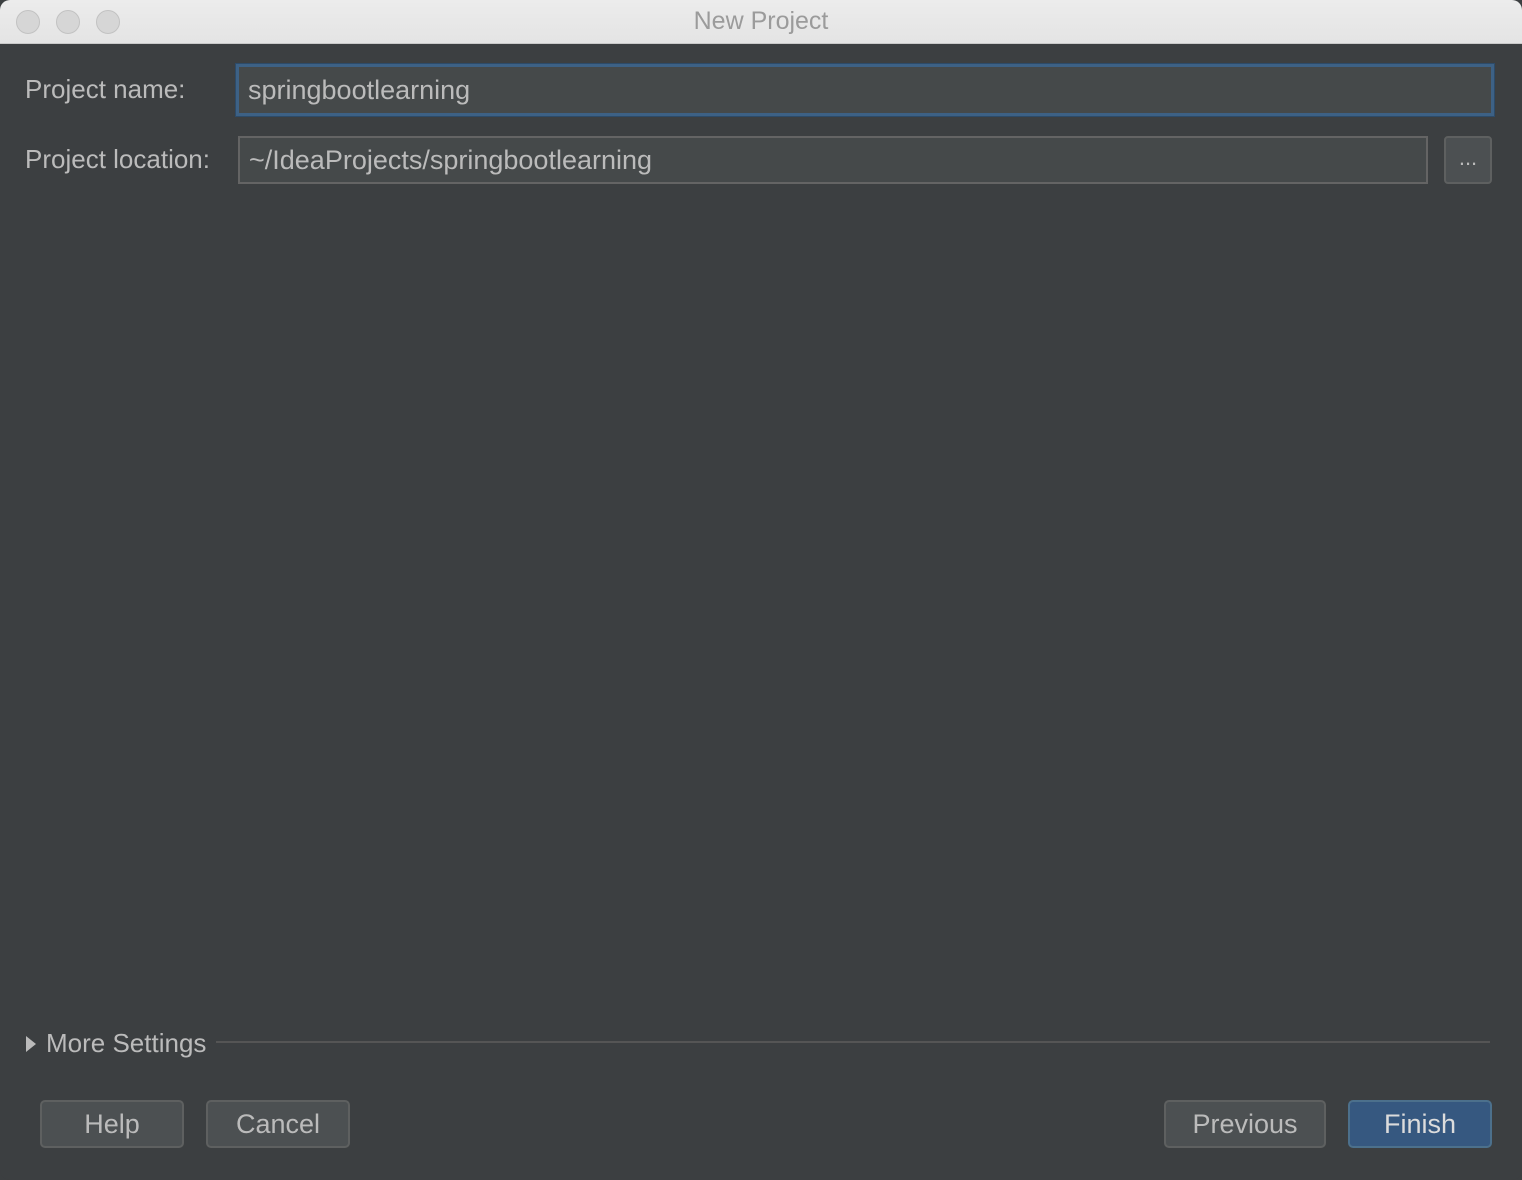 This screenshot has height=1180, width=1522. I want to click on title-bar: New Project, so click(761, 22).